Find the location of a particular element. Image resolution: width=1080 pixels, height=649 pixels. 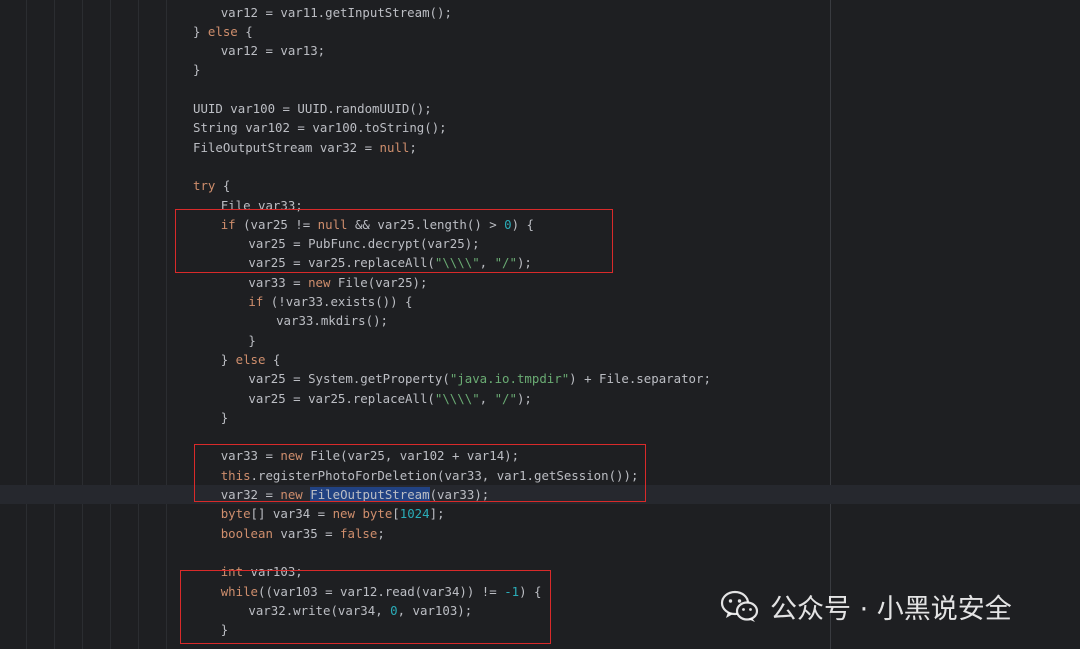

code-token: if is located at coordinates (256, 301).